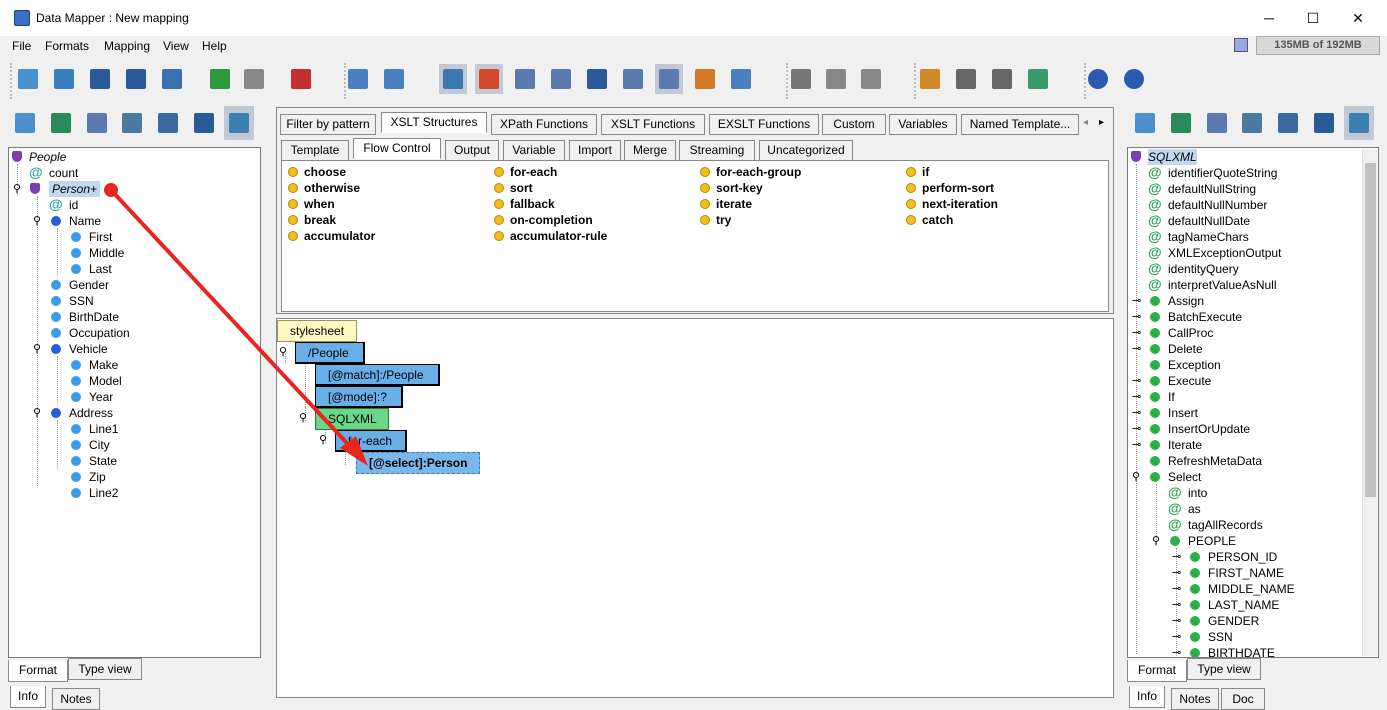 The height and width of the screenshot is (710, 1387). Describe the element at coordinates (1243, 699) in the screenshot. I see `tab-doc-right: Doc` at that location.